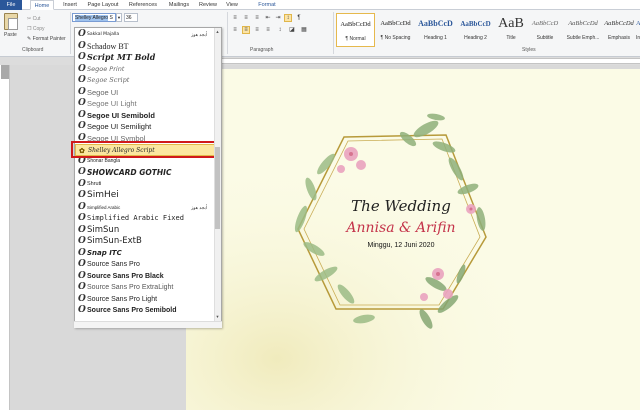 Image resolution: width=640 pixels, height=410 pixels. Describe the element at coordinates (145, 47) in the screenshot. I see `font-list-item: O Schadow BT` at that location.